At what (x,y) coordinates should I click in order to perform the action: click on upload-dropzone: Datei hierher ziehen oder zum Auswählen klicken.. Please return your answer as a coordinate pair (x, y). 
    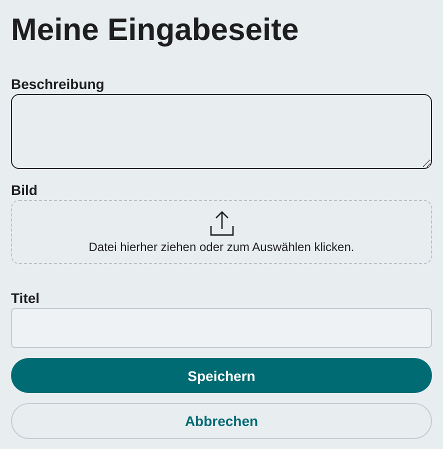
    Looking at the image, I should click on (221, 232).